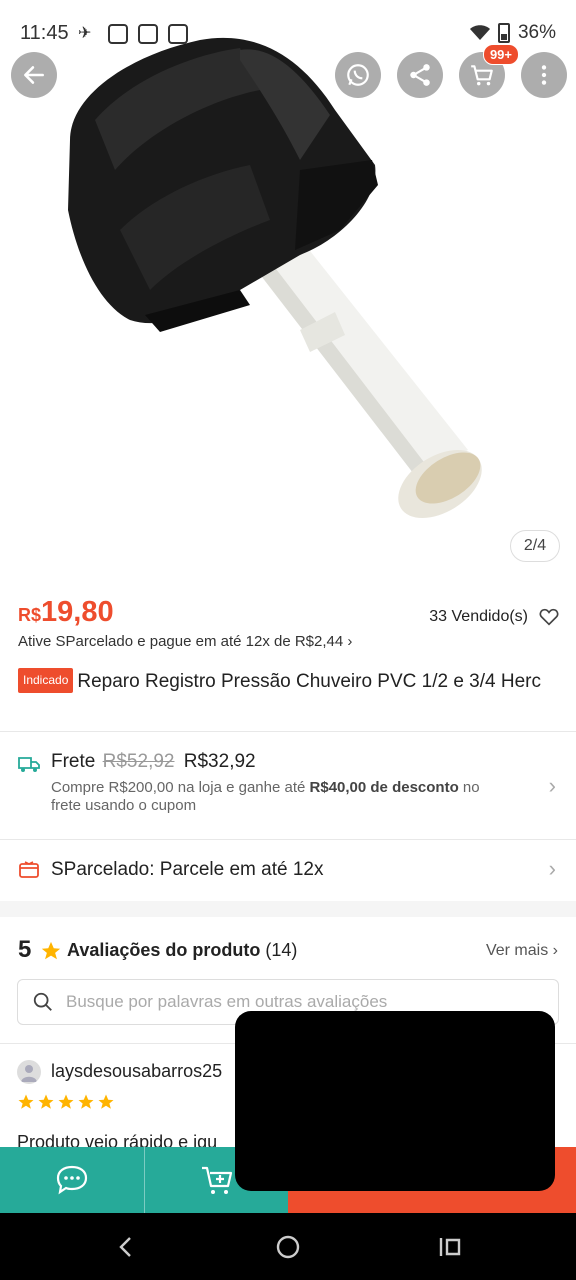 The image size is (576, 1280). I want to click on reviews-title: Avaliações do produto (14), so click(182, 950).